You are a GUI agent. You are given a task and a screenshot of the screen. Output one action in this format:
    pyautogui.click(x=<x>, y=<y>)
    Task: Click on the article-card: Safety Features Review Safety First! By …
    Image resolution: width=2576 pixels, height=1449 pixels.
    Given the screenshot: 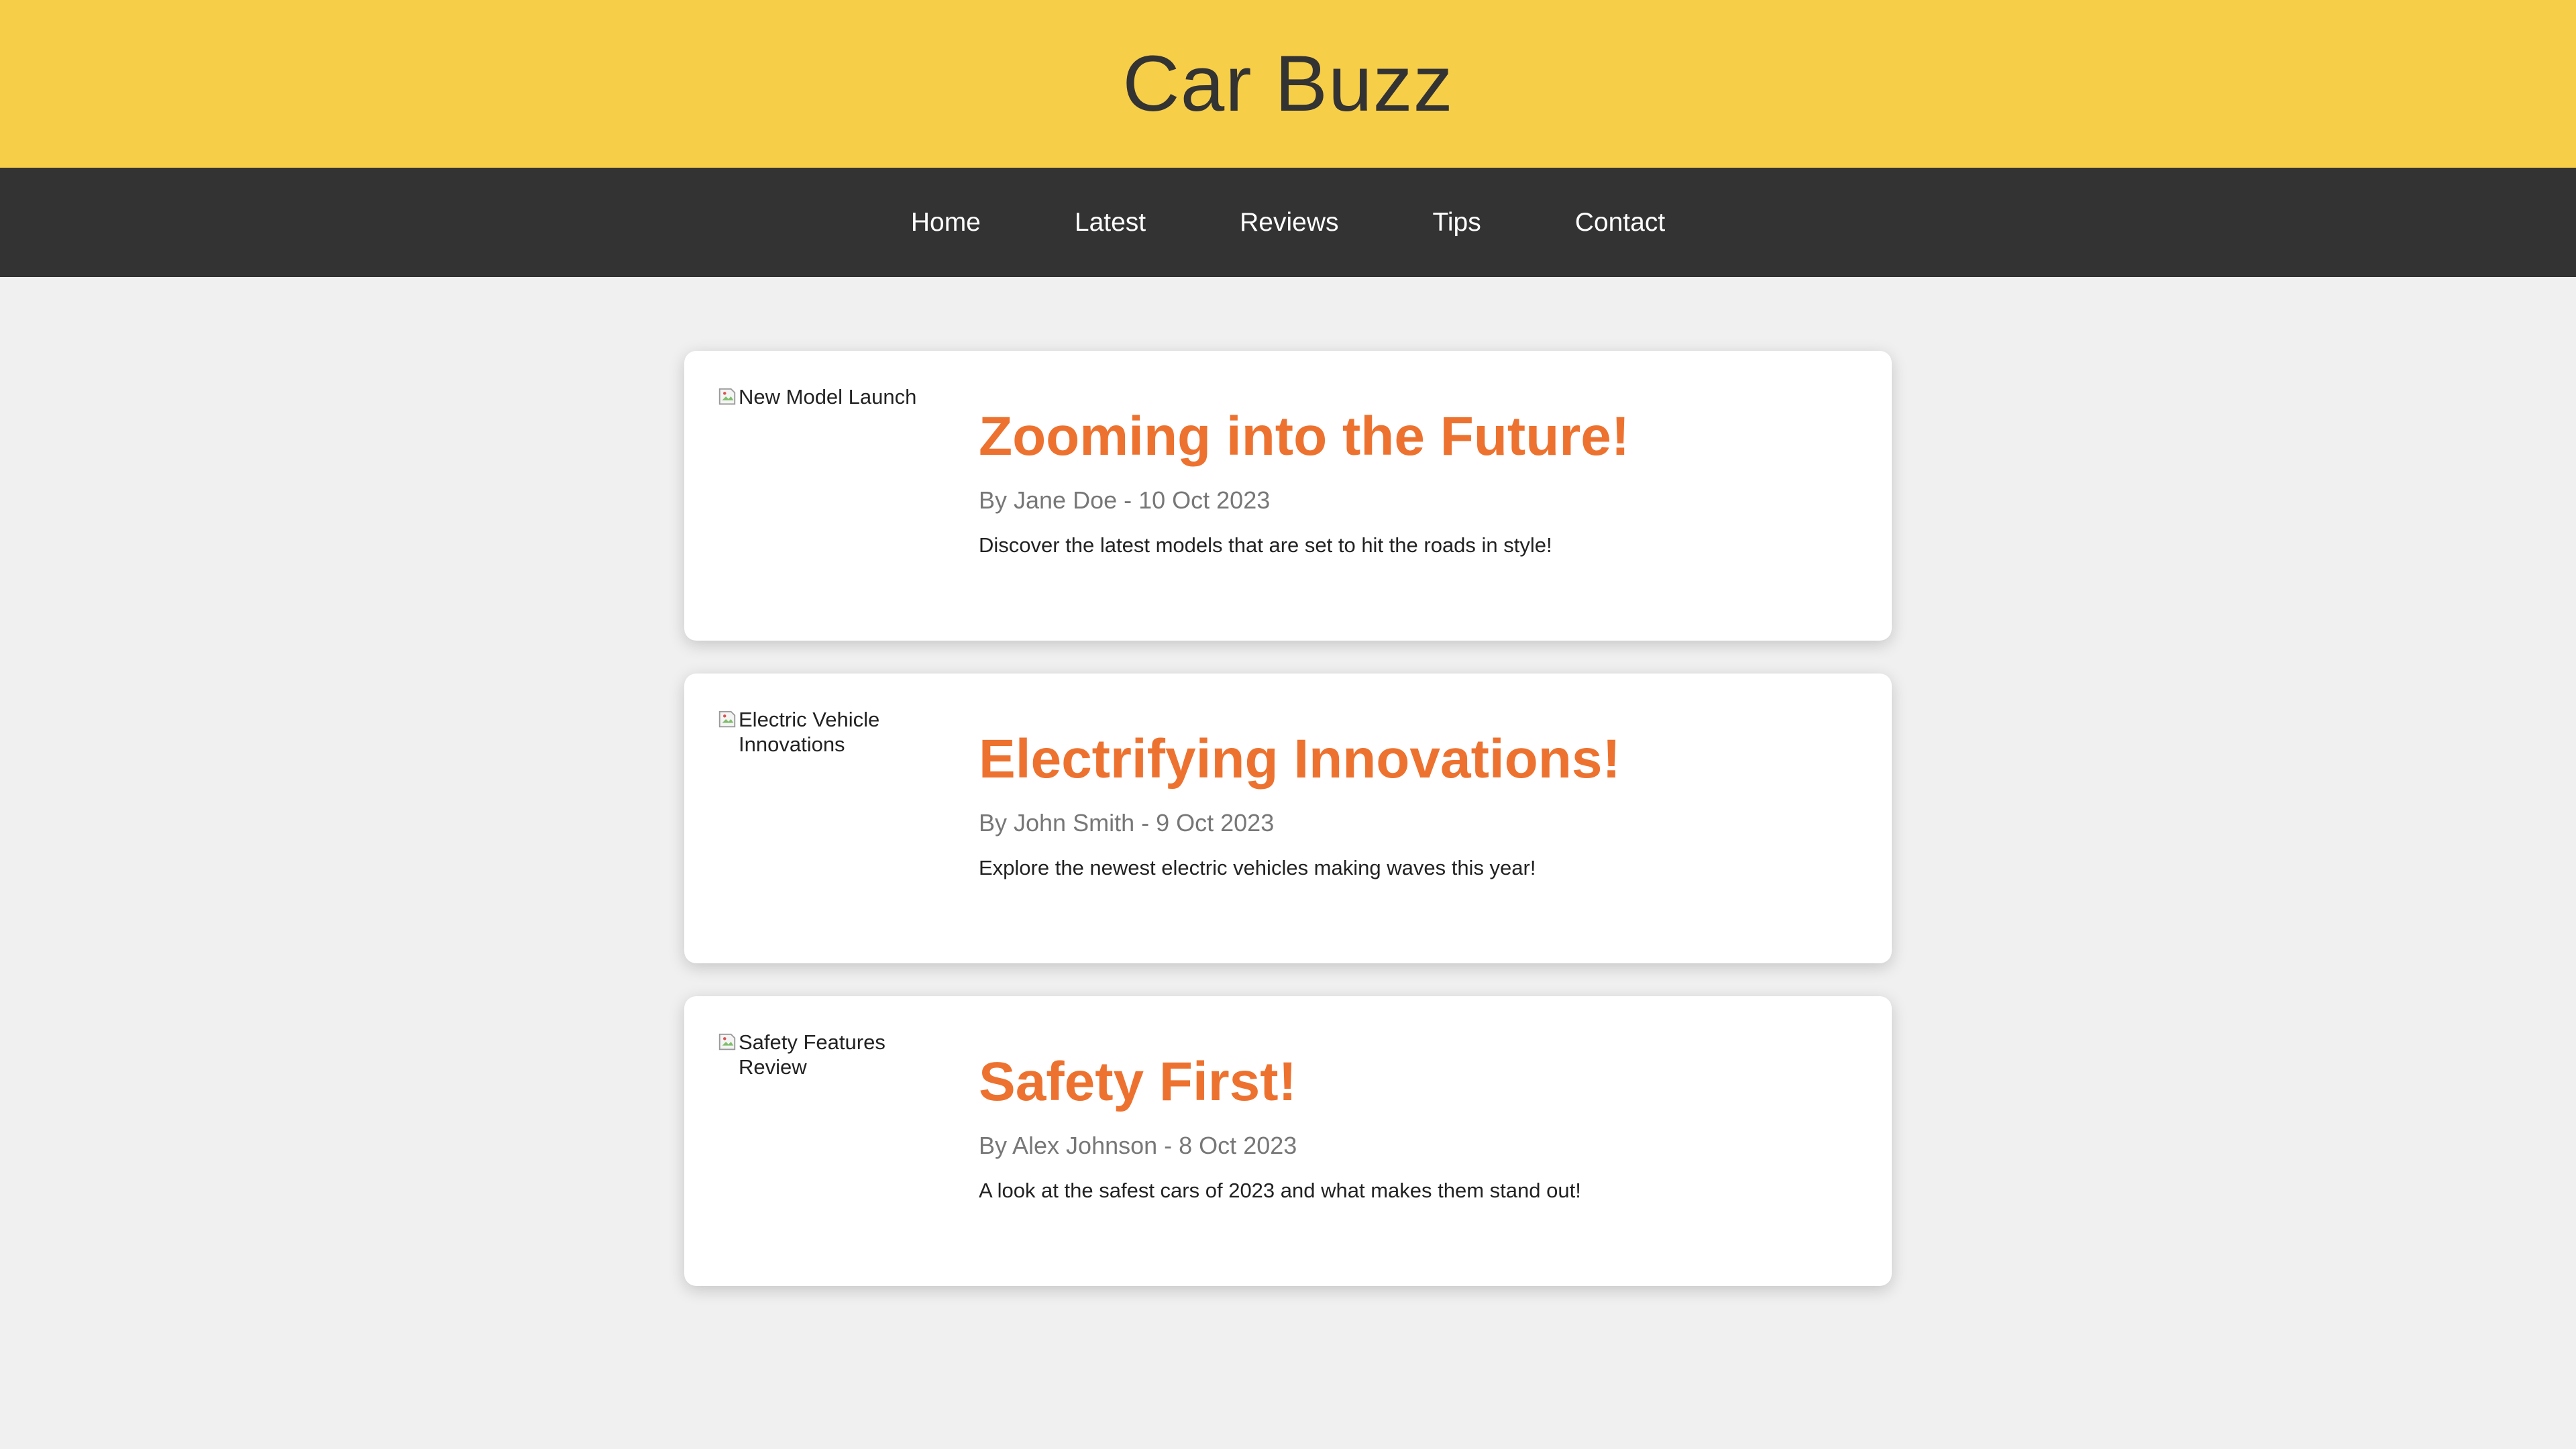 What is the action you would take?
    pyautogui.click(x=1288, y=1141)
    